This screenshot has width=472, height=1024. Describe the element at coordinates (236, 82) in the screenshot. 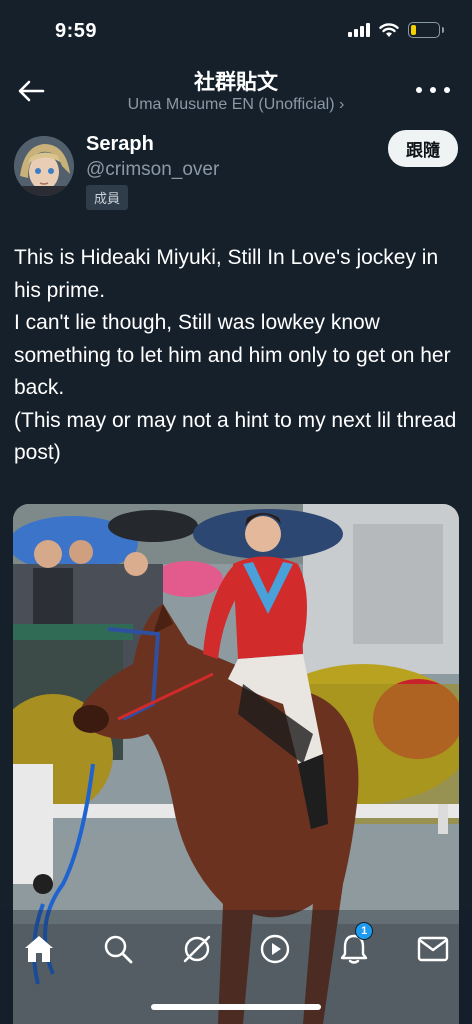

I see `page-title: 社群貼文` at that location.